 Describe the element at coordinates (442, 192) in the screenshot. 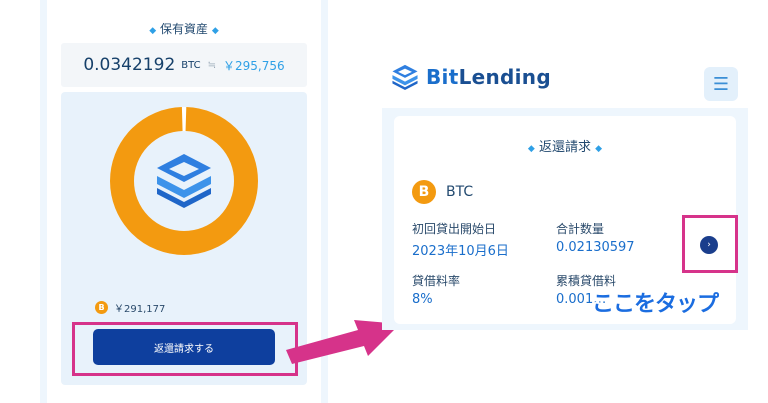

I see `coin-row: B BTC` at that location.